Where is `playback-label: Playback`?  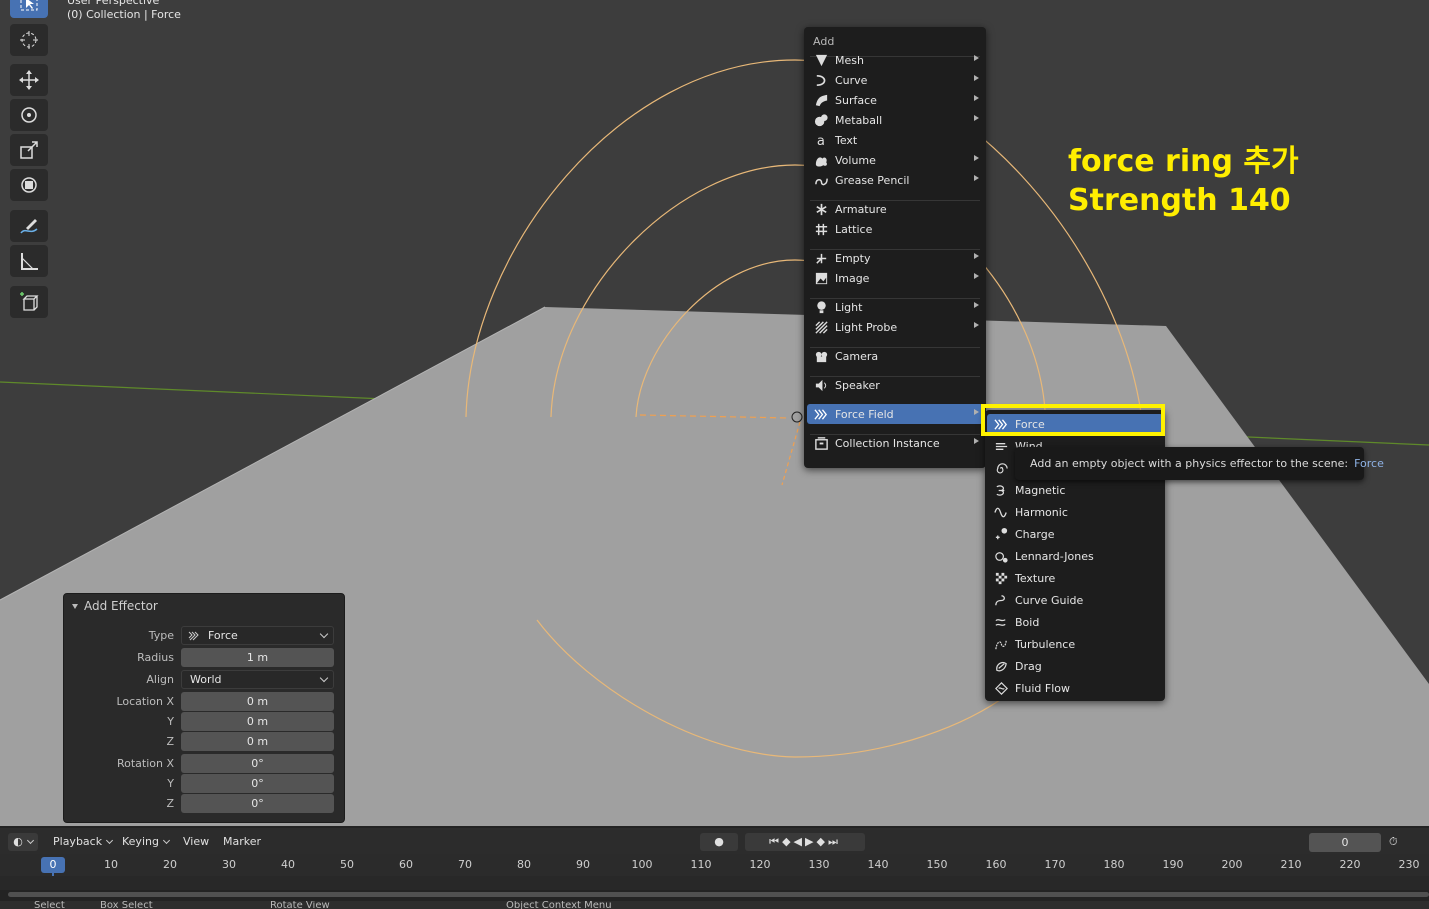
playback-label: Playback is located at coordinates (78, 841).